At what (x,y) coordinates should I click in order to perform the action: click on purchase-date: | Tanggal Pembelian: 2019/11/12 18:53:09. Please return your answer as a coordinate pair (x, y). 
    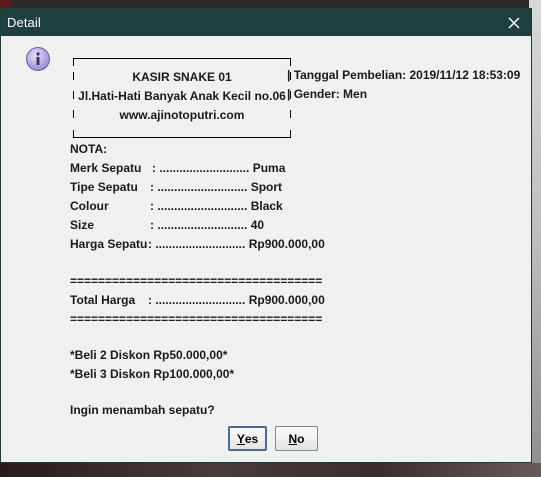
    Looking at the image, I should click on (404, 75).